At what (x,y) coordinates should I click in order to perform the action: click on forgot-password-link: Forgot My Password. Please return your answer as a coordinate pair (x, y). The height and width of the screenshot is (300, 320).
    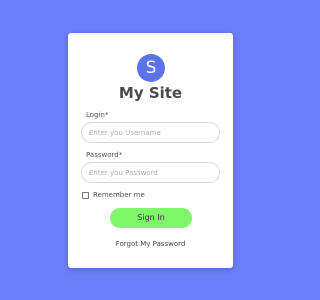
    Looking at the image, I should click on (150, 244).